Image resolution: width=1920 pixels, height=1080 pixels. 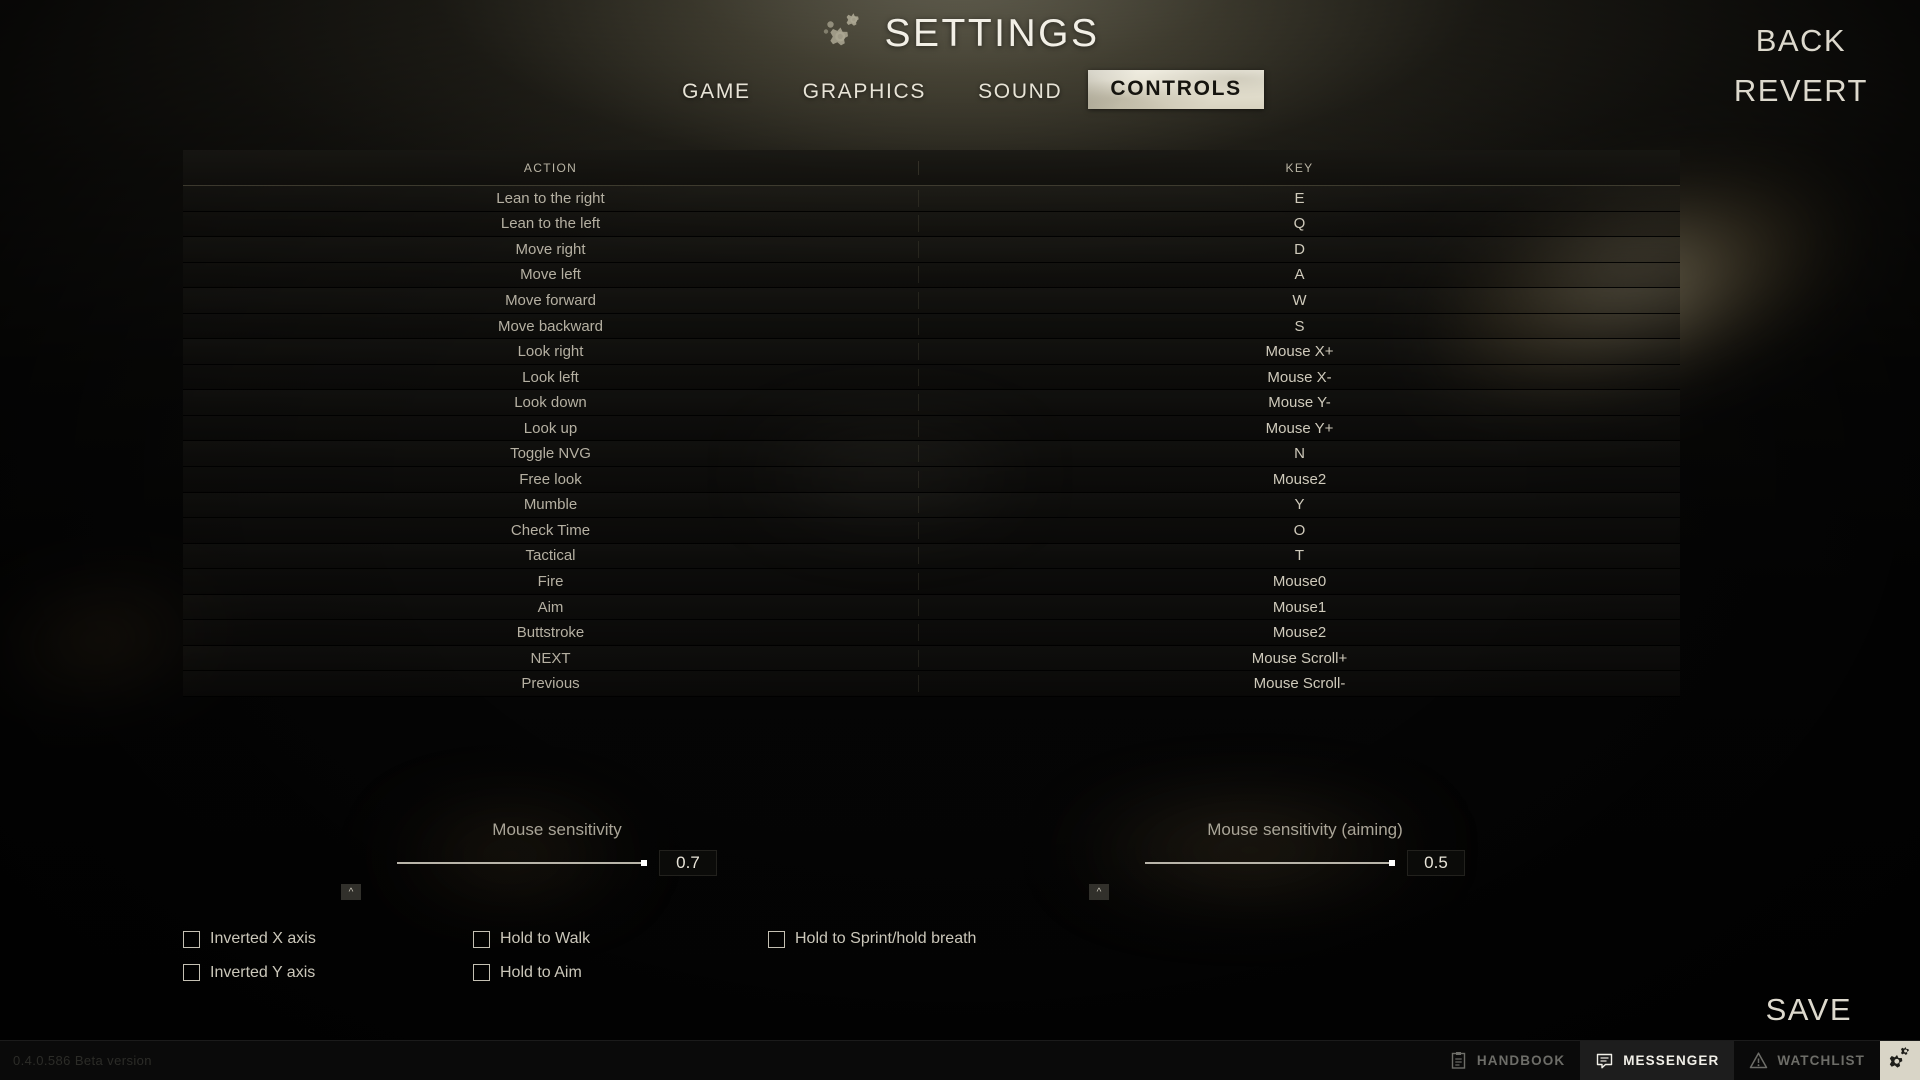 I want to click on checkbox-label: Inverted Y axis, so click(x=263, y=972).